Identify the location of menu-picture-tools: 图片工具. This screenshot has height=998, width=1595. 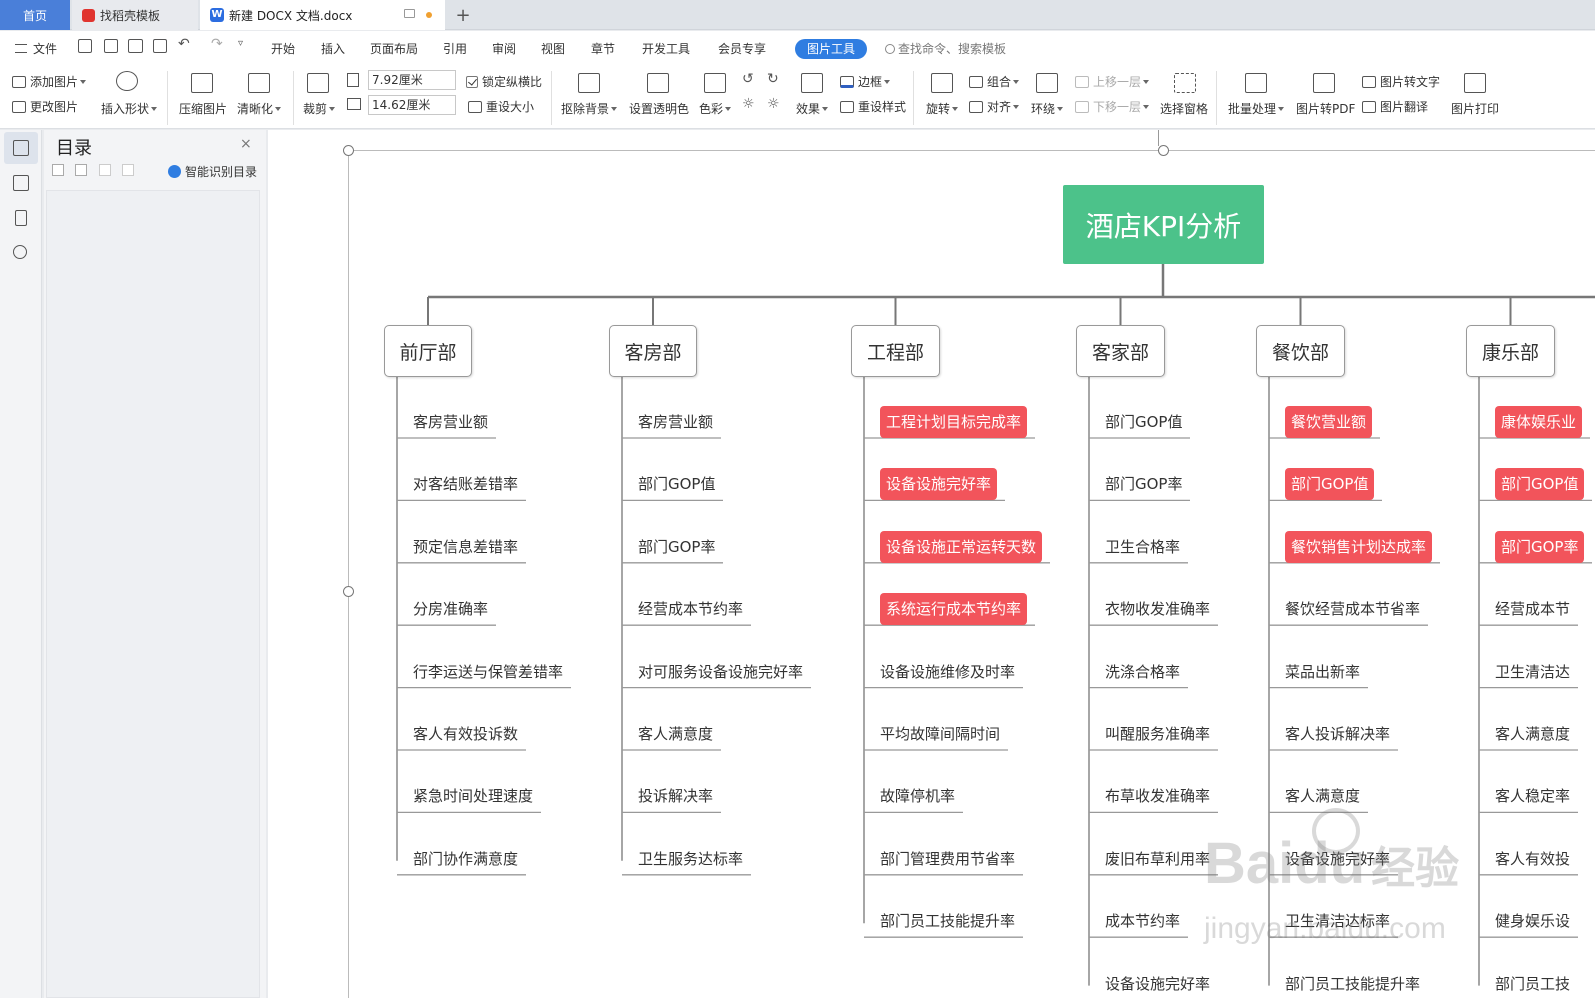
(831, 49).